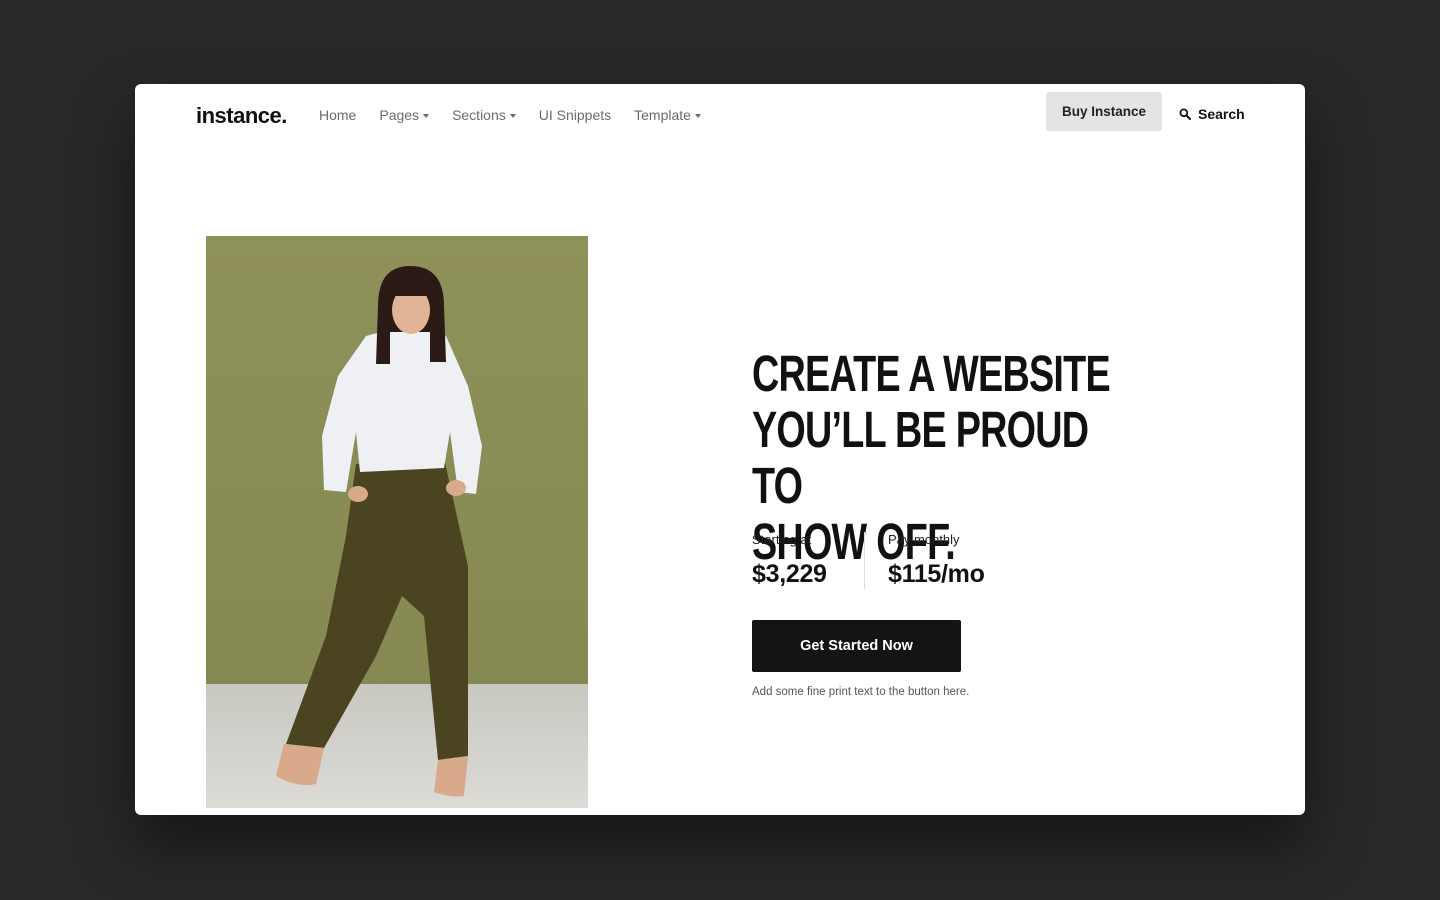 The image size is (1440, 900). Describe the element at coordinates (479, 115) in the screenshot. I see `nav-item-label: Sections` at that location.